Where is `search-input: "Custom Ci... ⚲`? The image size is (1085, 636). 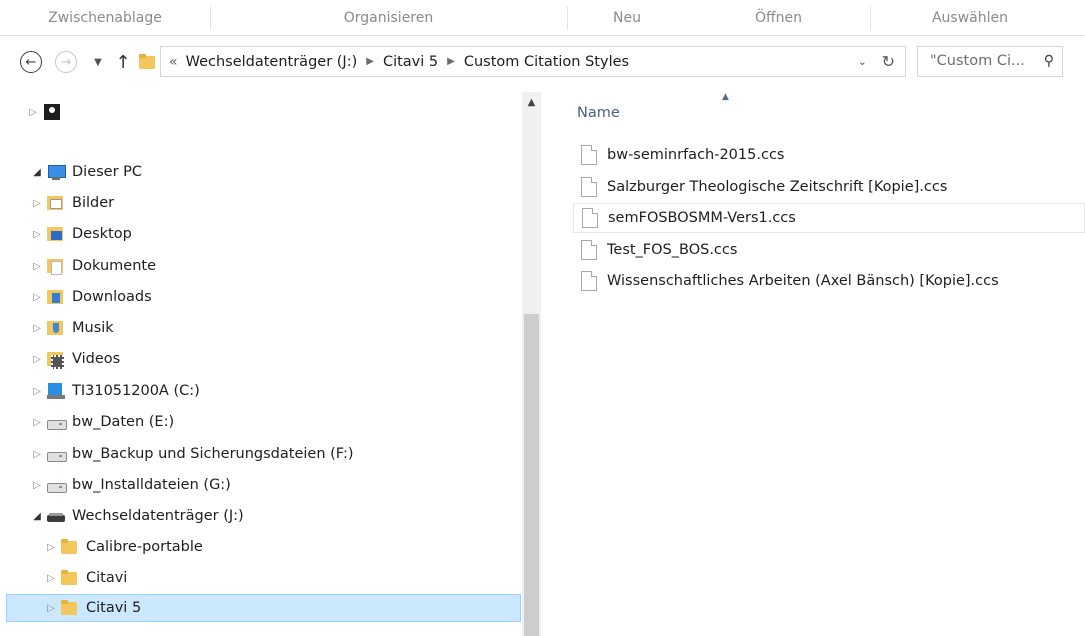
search-input: "Custom Ci... ⚲ is located at coordinates (990, 61).